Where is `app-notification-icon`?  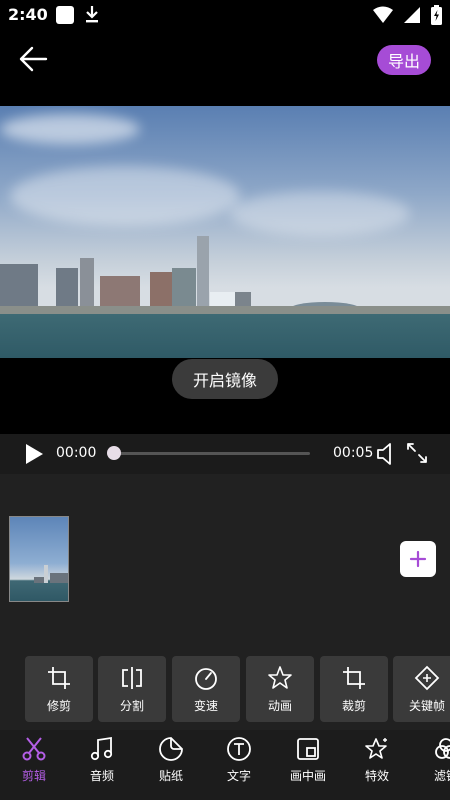
app-notification-icon is located at coordinates (65, 15).